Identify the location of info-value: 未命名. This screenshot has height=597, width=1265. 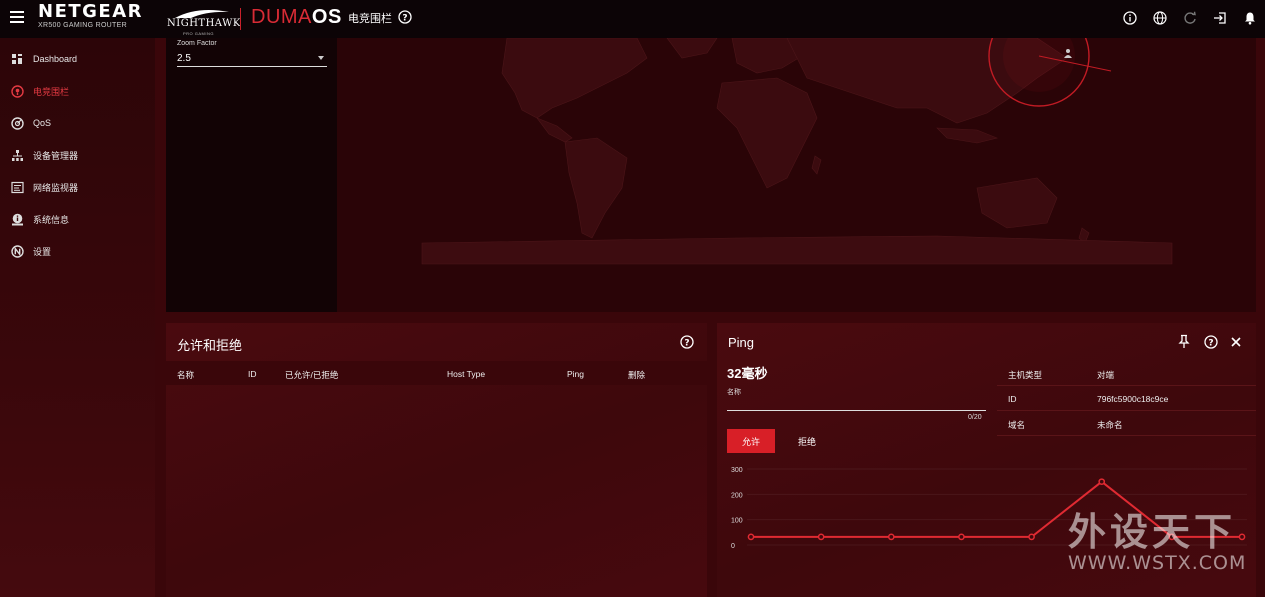
(1110, 425).